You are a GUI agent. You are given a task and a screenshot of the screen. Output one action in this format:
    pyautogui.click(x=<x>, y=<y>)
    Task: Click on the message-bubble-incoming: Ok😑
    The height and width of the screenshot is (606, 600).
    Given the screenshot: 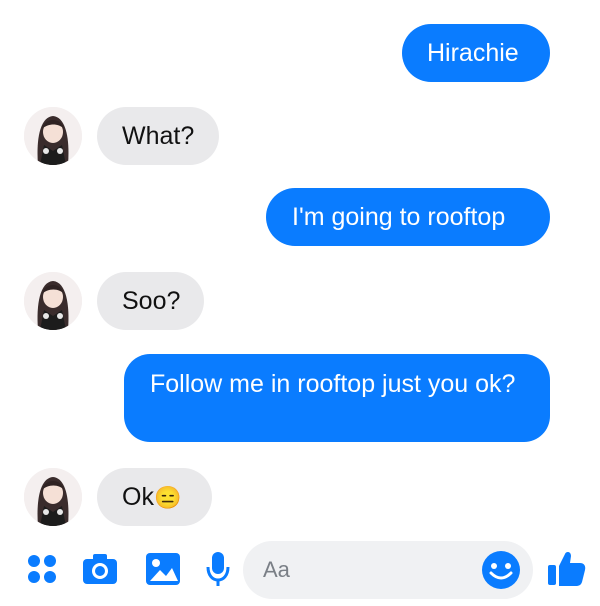 What is the action you would take?
    pyautogui.click(x=154, y=497)
    